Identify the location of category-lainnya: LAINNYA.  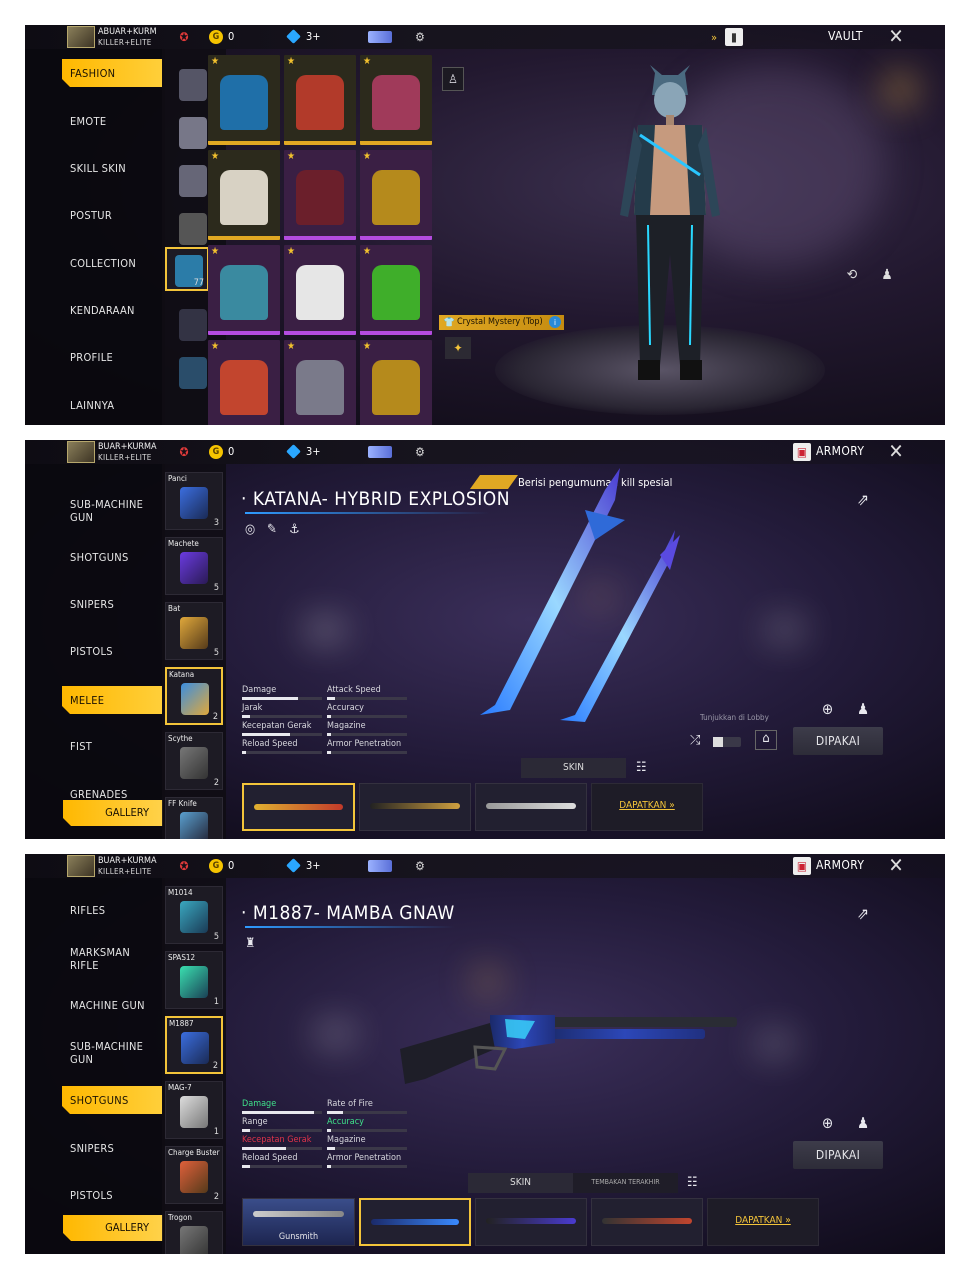
(92, 405).